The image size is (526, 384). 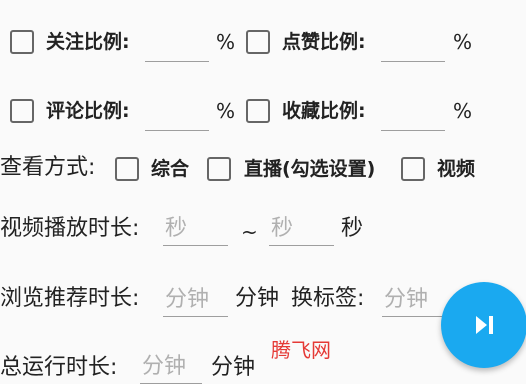 I want to click on follow-ratio-checkbox, so click(x=22, y=42).